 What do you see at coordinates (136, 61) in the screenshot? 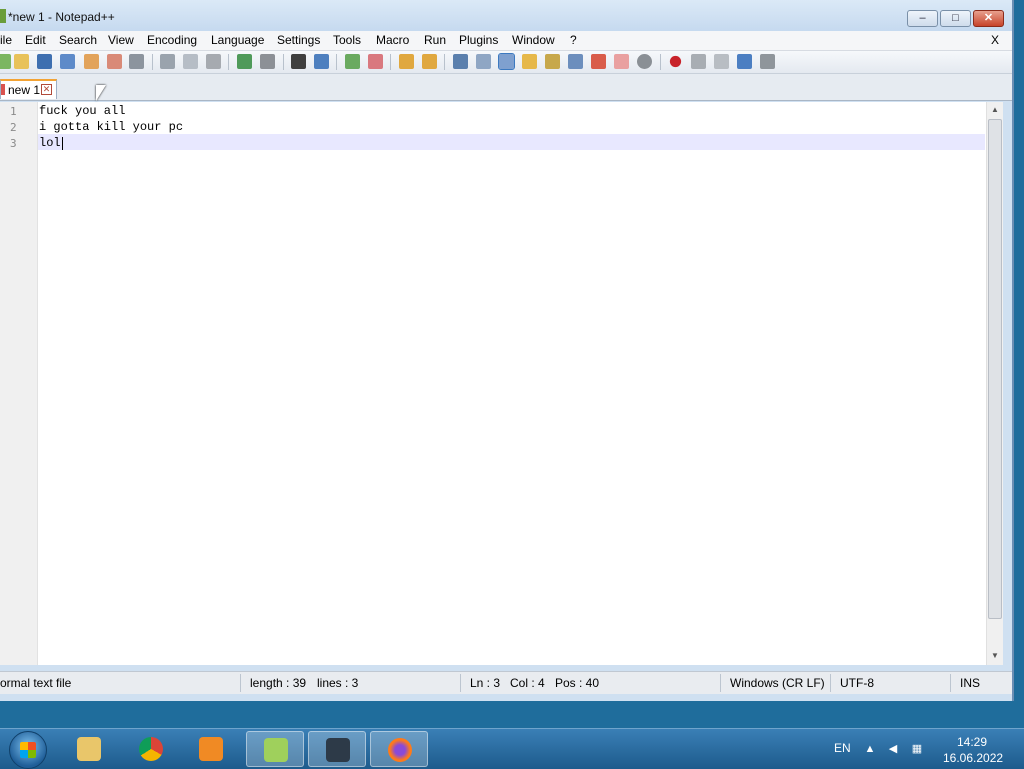
I see `print-icon` at bounding box center [136, 61].